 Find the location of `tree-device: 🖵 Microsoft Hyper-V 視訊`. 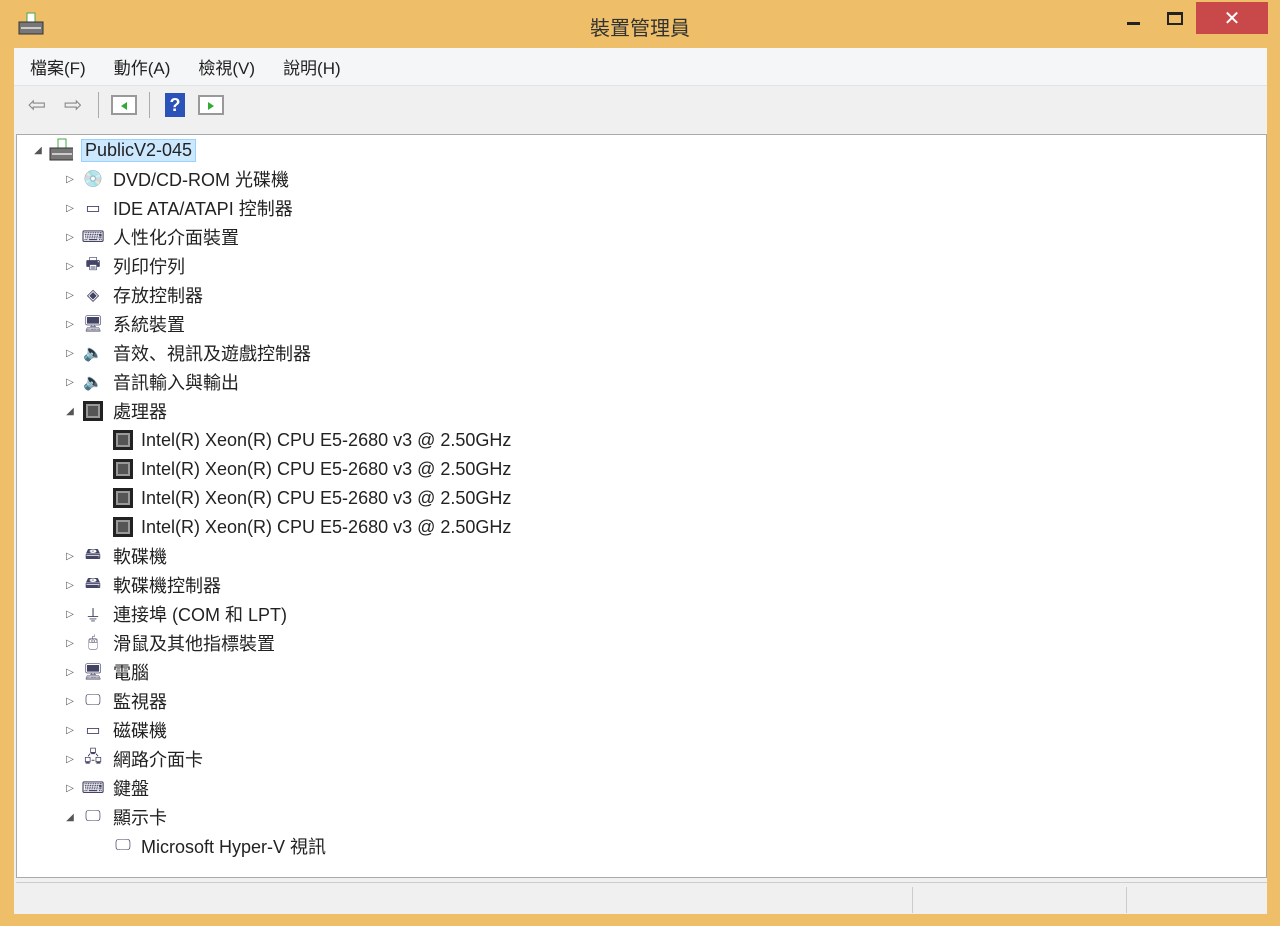

tree-device: 🖵 Microsoft Hyper-V 視訊 is located at coordinates (218, 846).